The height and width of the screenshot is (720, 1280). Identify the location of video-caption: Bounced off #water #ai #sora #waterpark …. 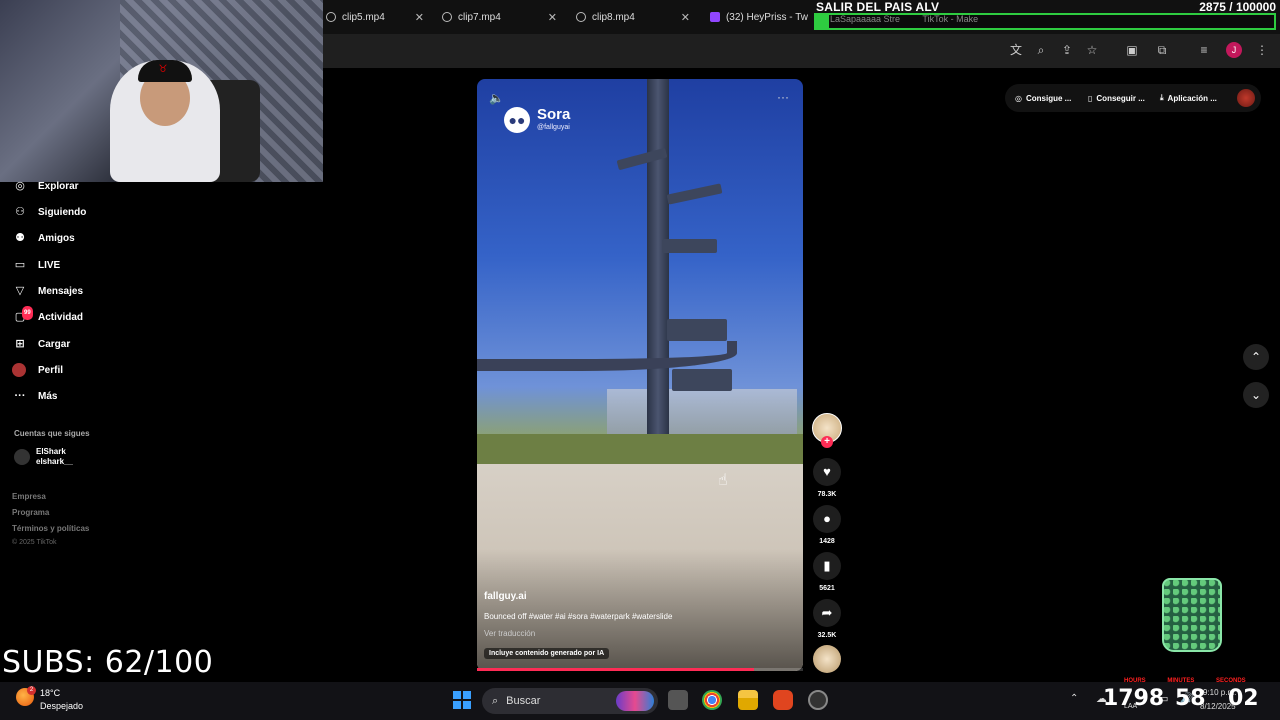
(578, 616).